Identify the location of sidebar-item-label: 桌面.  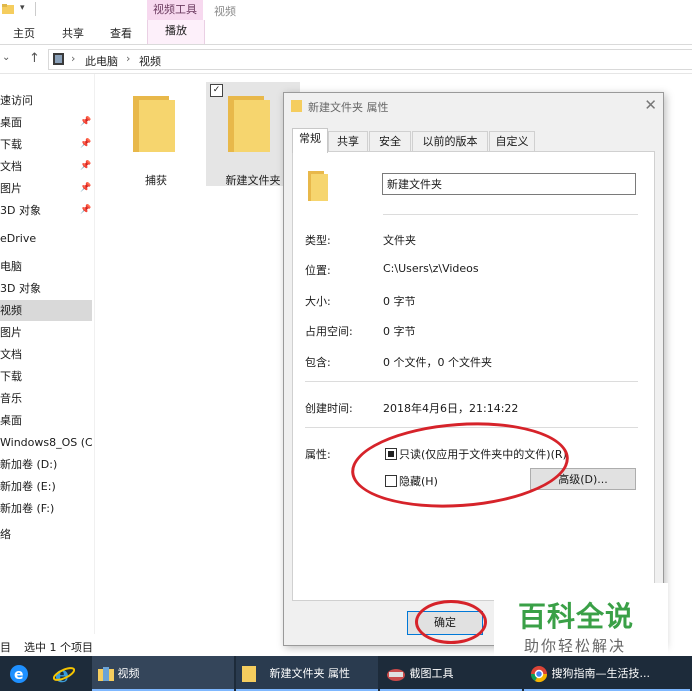
(11, 122).